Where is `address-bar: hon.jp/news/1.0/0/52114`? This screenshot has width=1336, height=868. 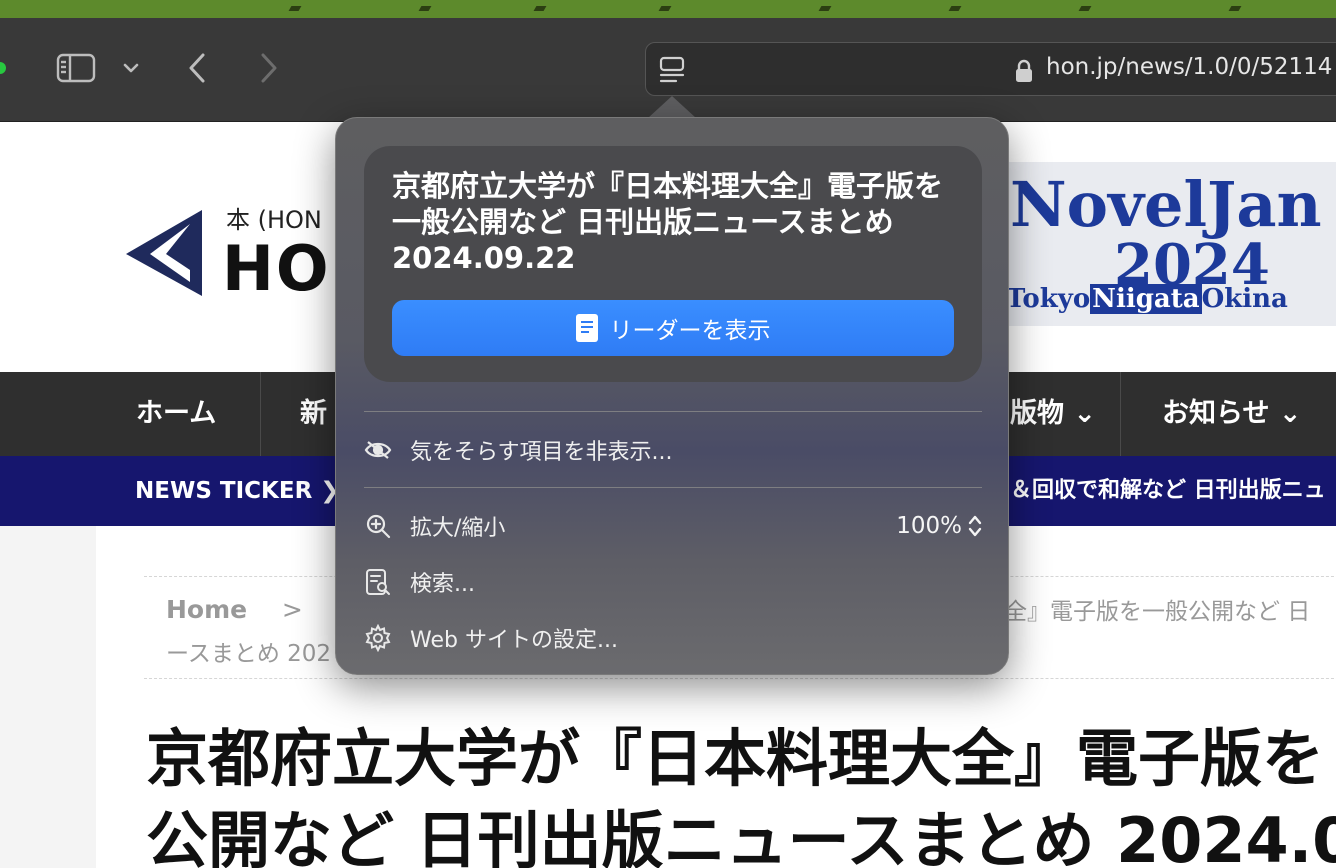 address-bar: hon.jp/news/1.0/0/52114 is located at coordinates (990, 69).